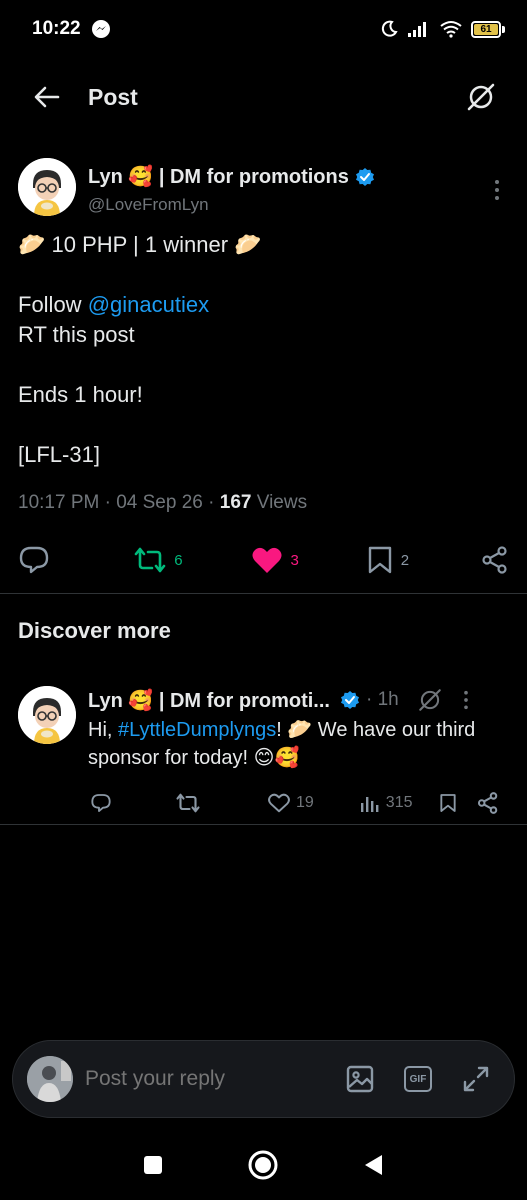 The height and width of the screenshot is (1200, 527). Describe the element at coordinates (399, 802) in the screenshot. I see `rec-views-count: 315` at that location.